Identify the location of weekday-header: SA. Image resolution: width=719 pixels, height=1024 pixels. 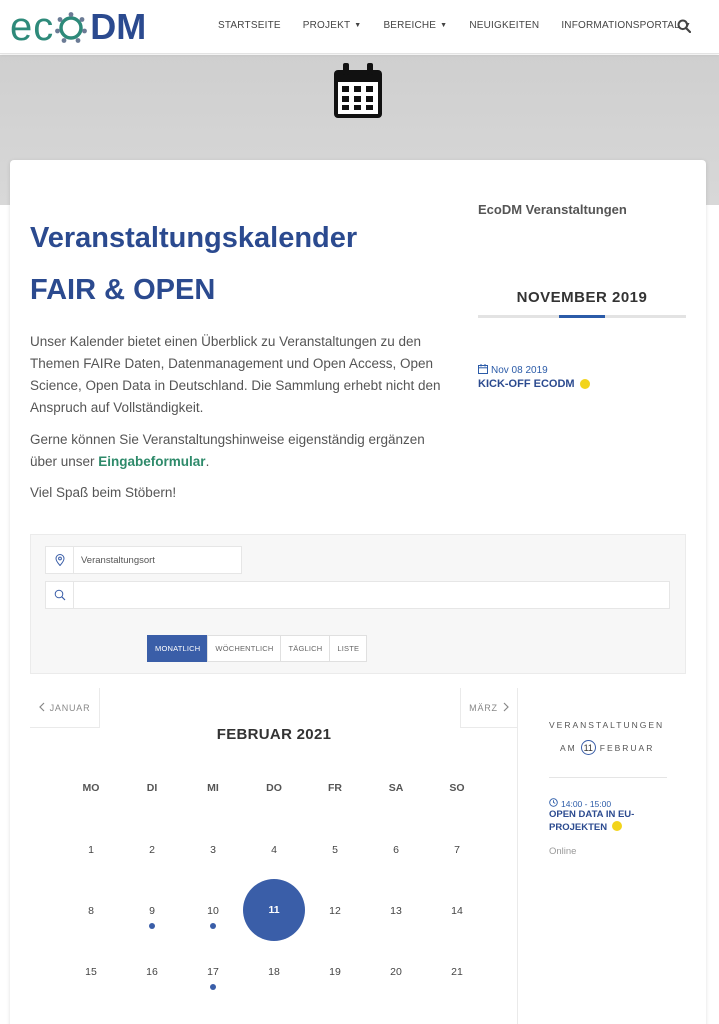
(396, 788).